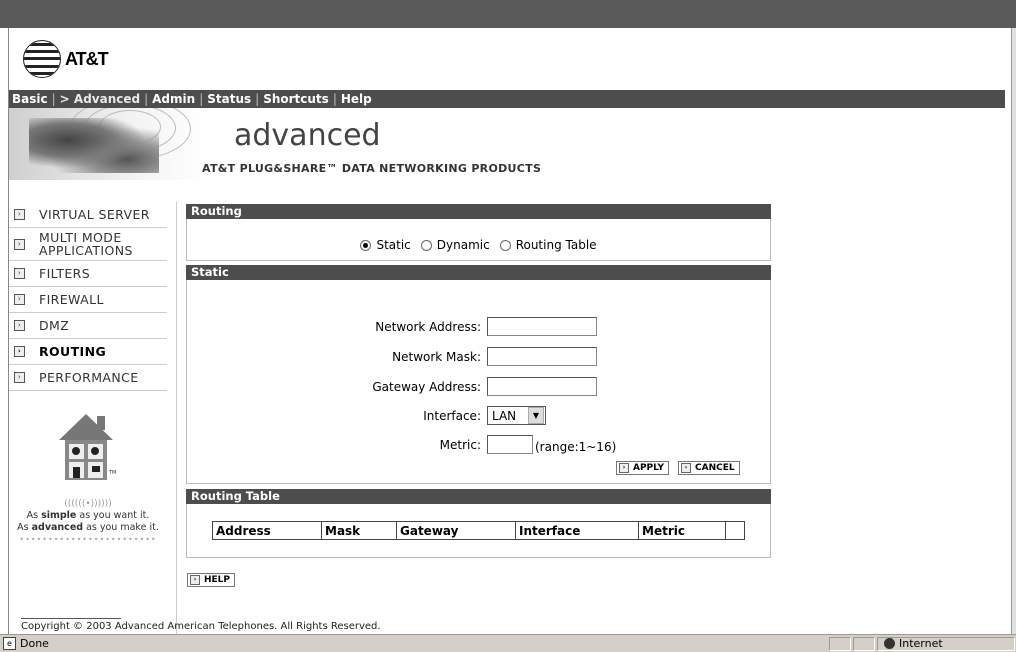 The image size is (1016, 652). What do you see at coordinates (88, 300) in the screenshot?
I see `sidebar-item-firewall: › FIREWALL` at bounding box center [88, 300].